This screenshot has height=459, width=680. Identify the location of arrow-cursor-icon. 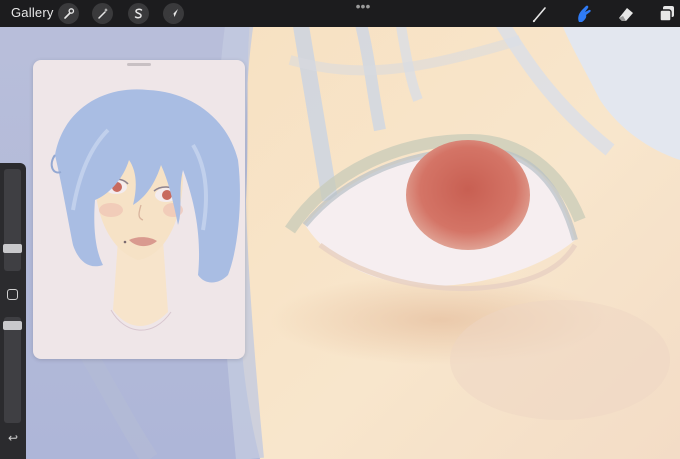
(173, 13).